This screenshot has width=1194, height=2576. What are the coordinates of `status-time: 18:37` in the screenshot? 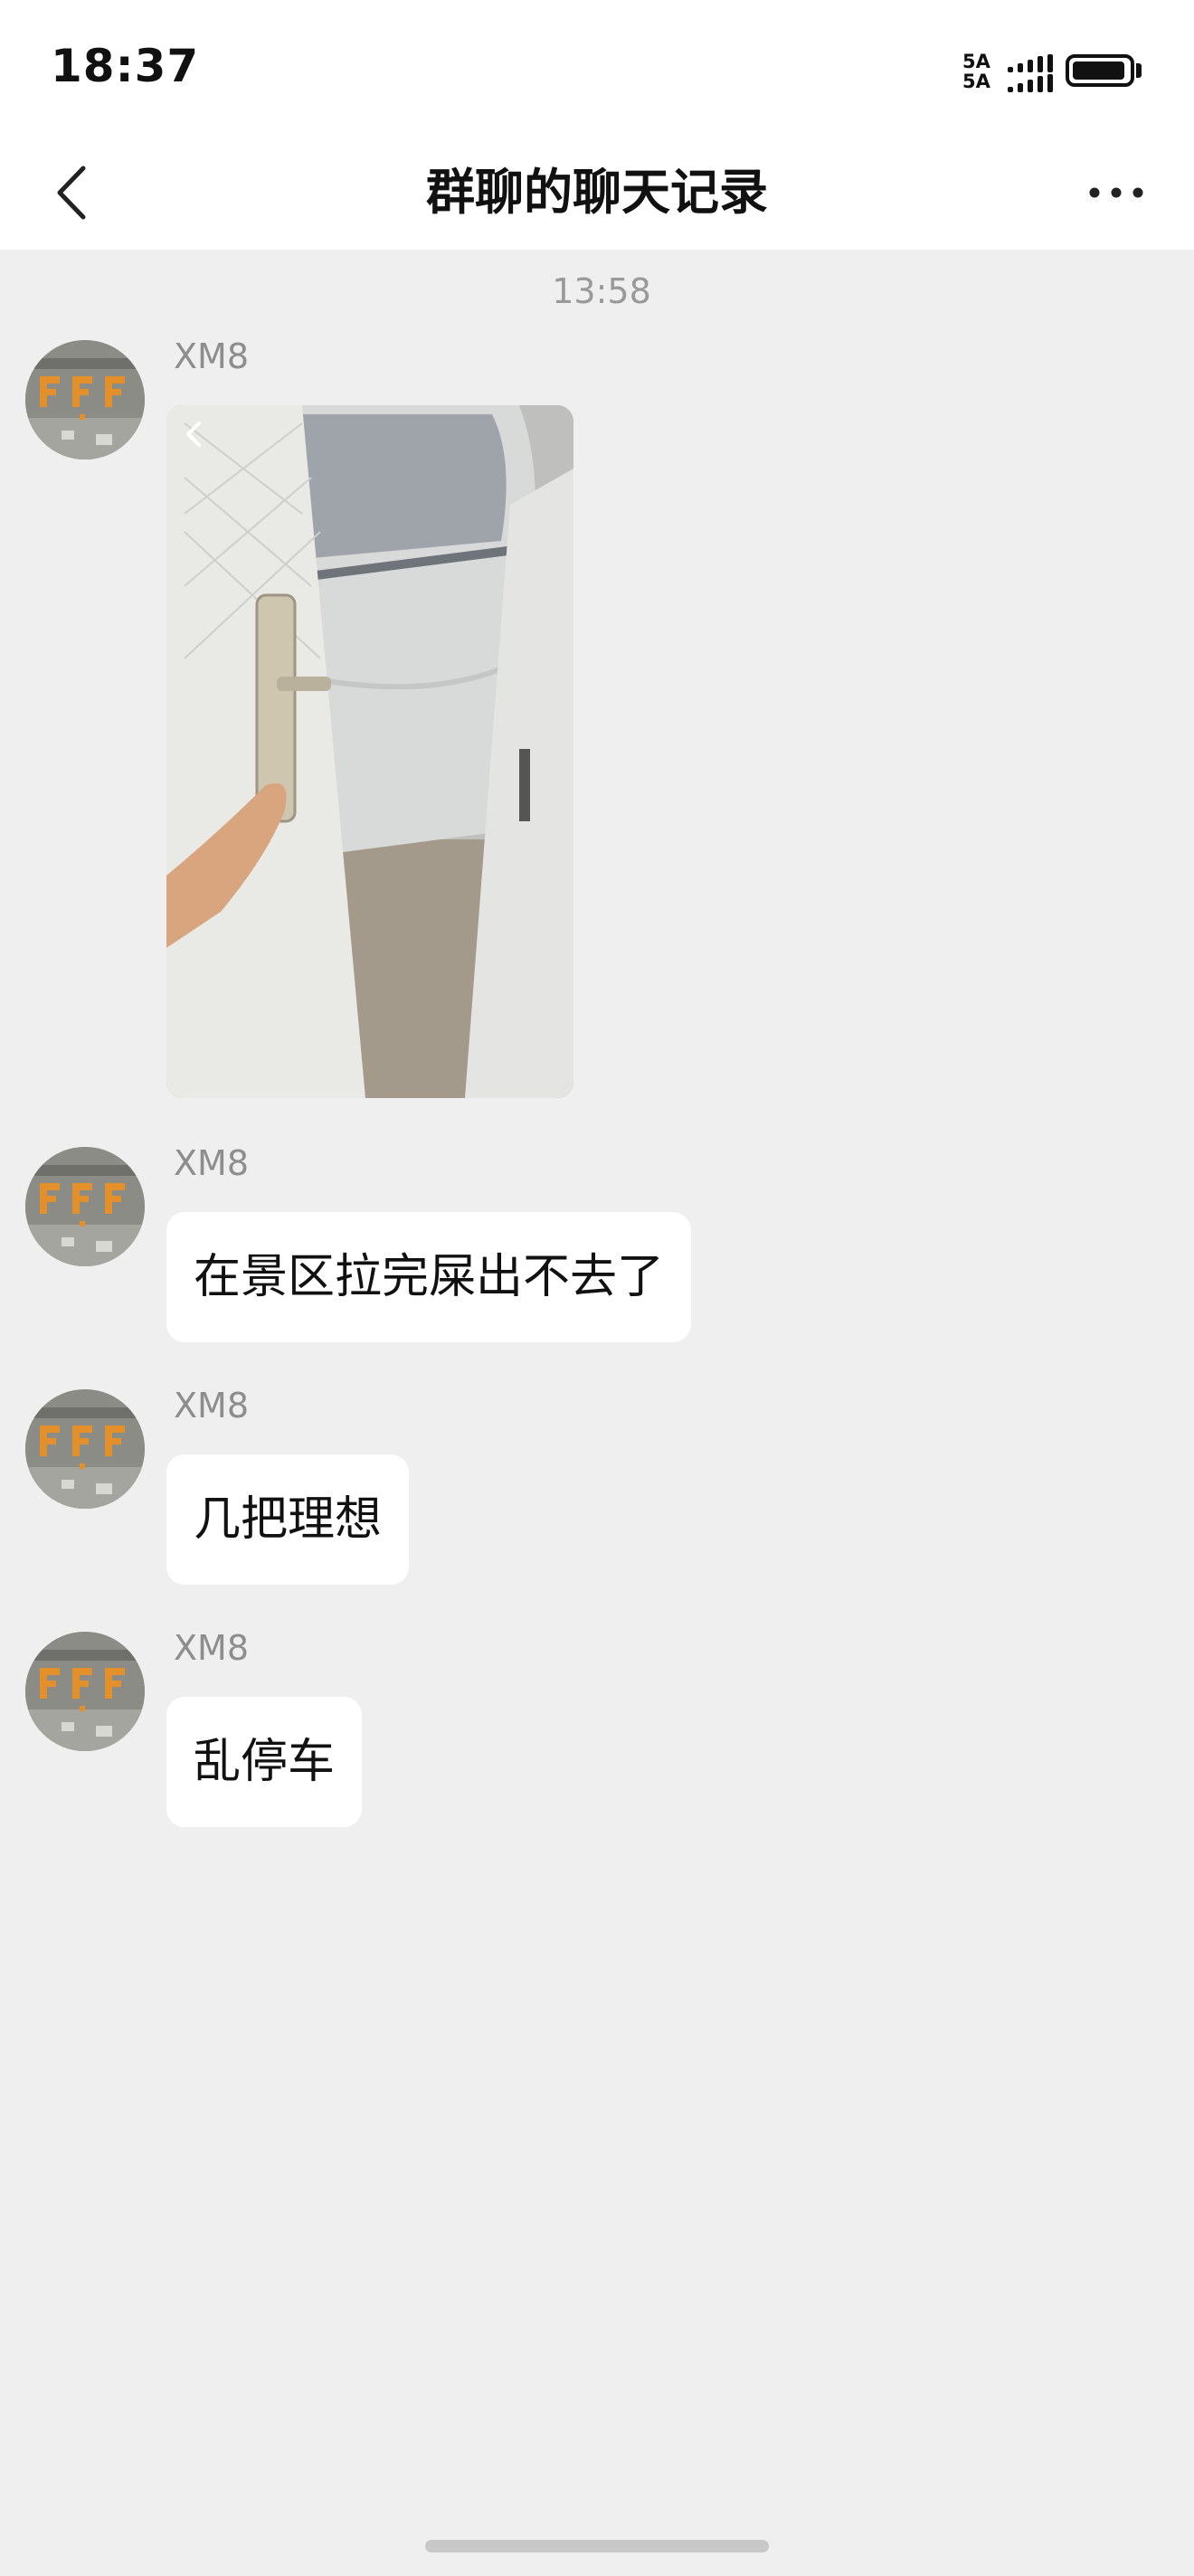 It's located at (125, 66).